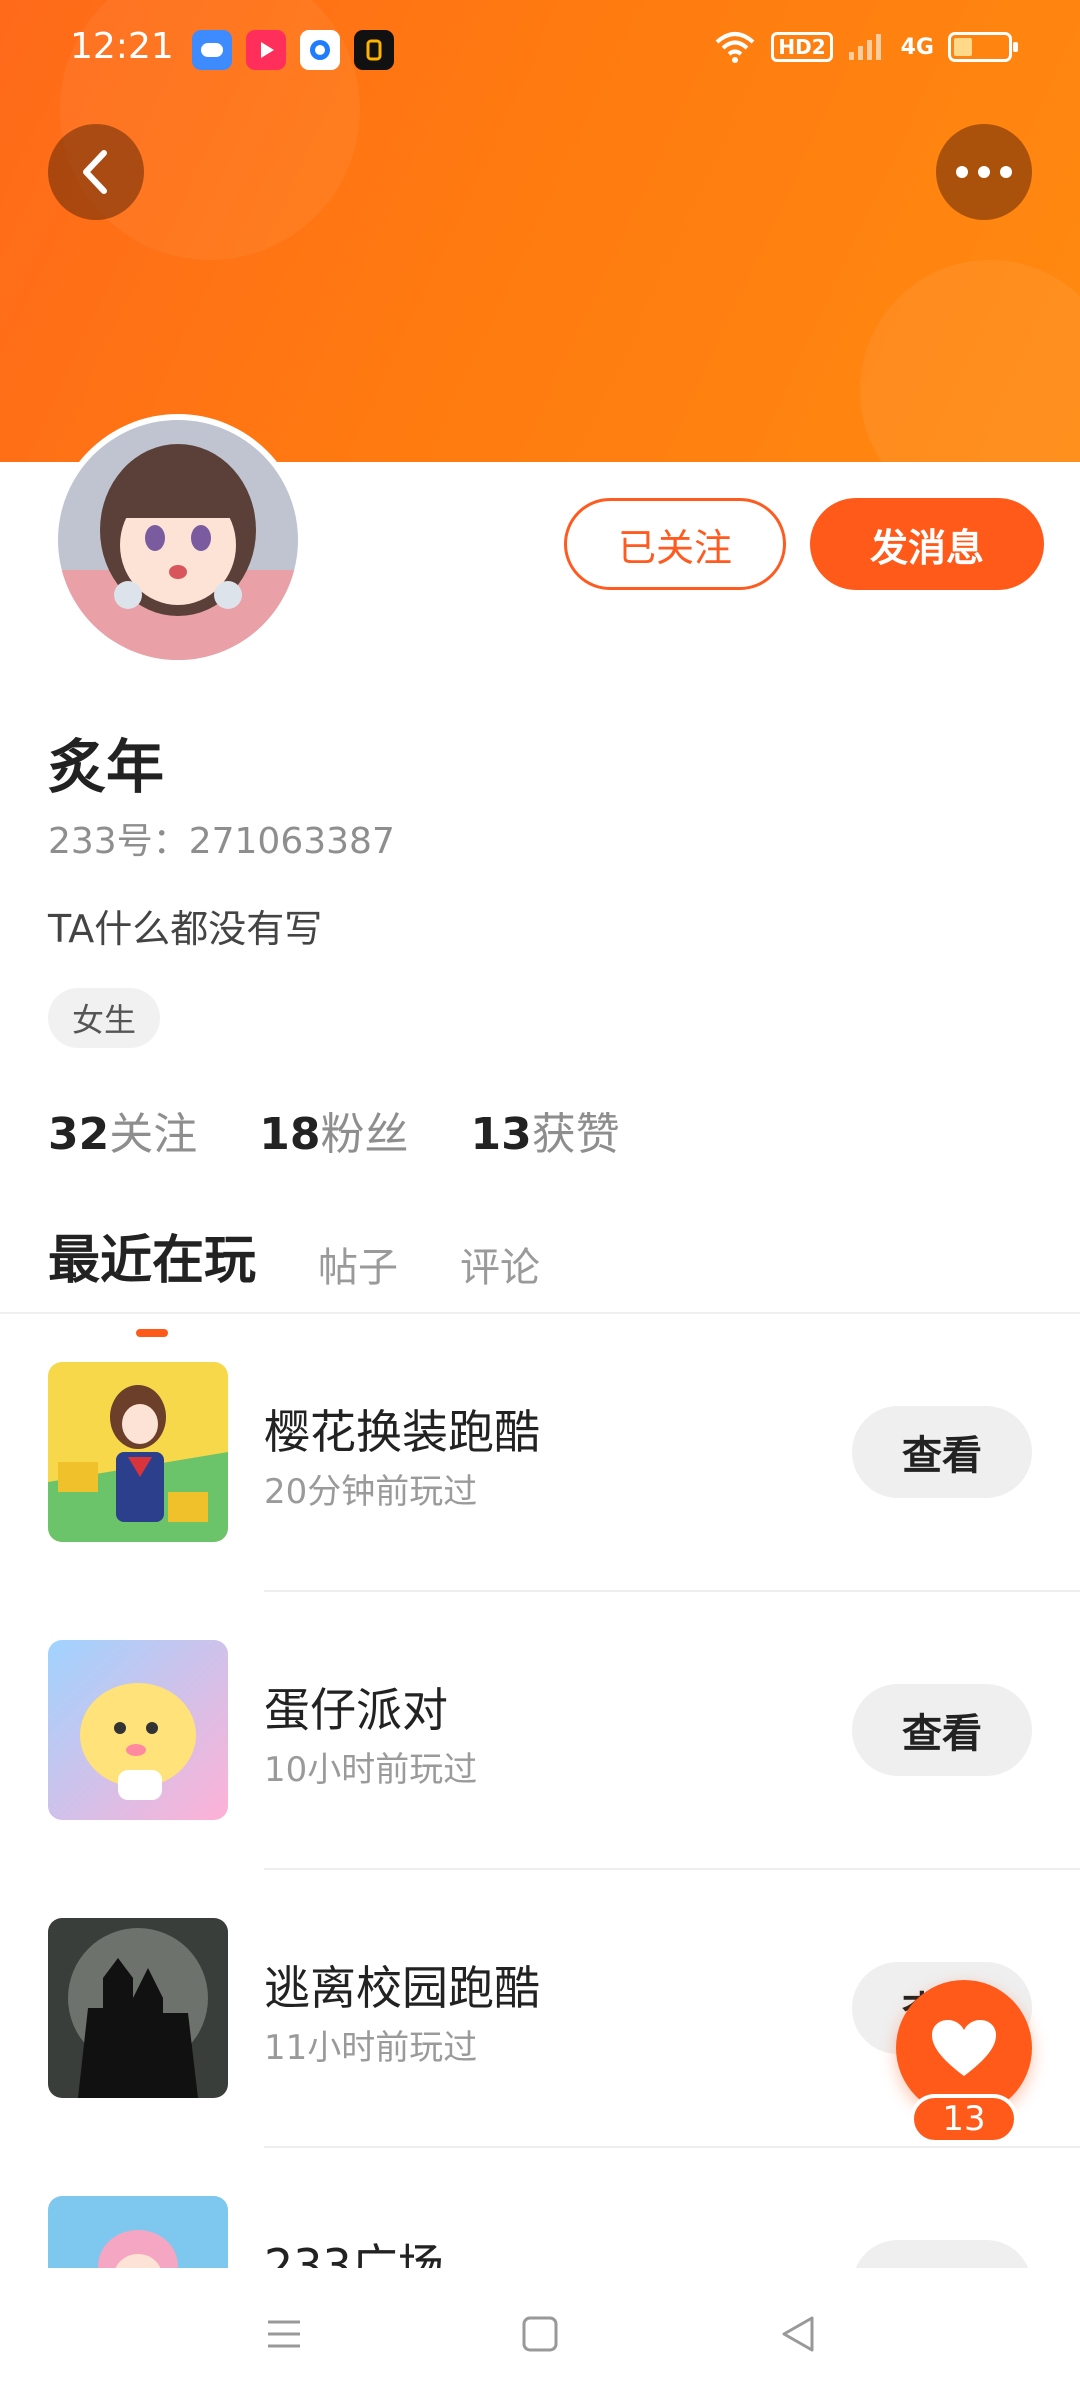  I want to click on wifi-icon, so click(735, 47).